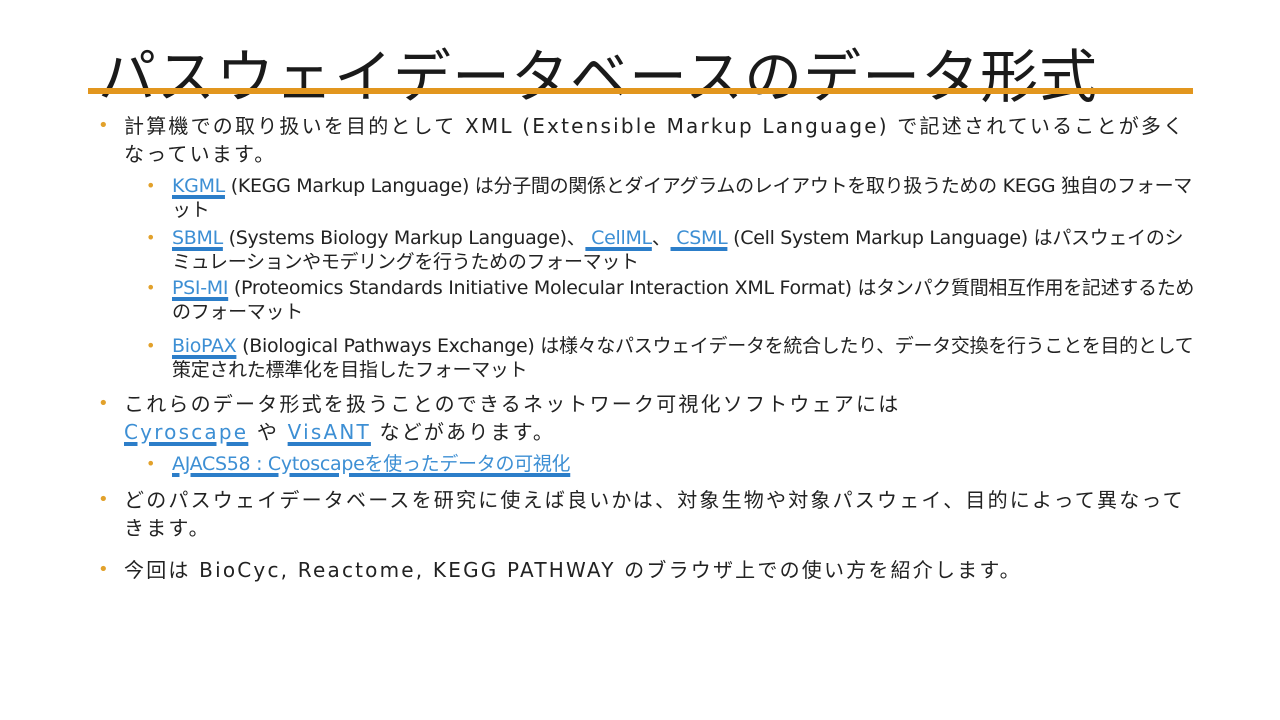 This screenshot has height=720, width=1280. I want to click on psimi-link: PSI-MI, so click(200, 288).